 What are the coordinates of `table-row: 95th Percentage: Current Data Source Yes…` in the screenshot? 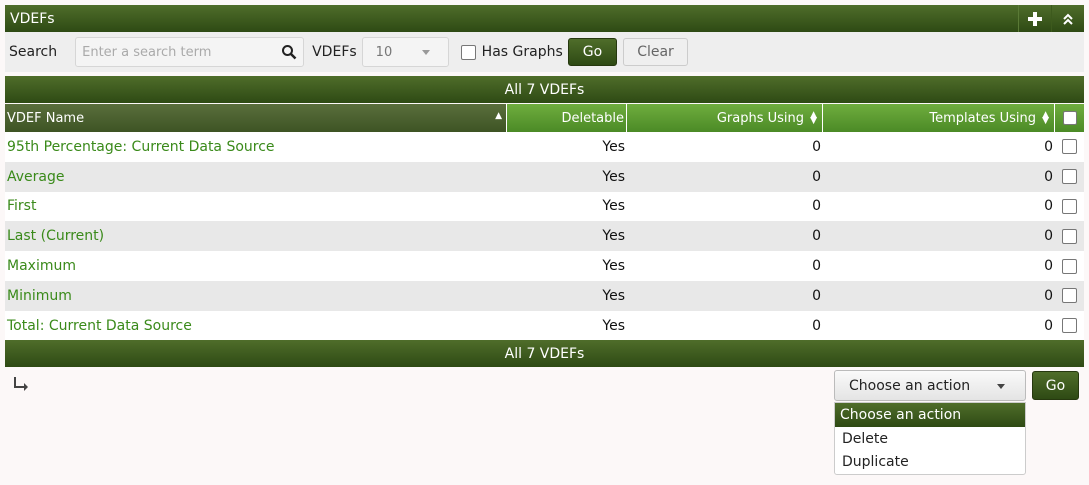 It's located at (544, 147).